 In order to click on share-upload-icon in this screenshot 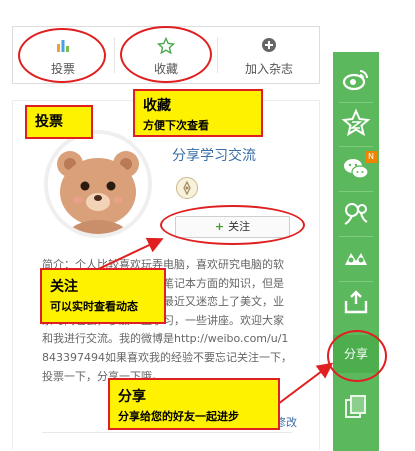, I will do `click(356, 302)`.